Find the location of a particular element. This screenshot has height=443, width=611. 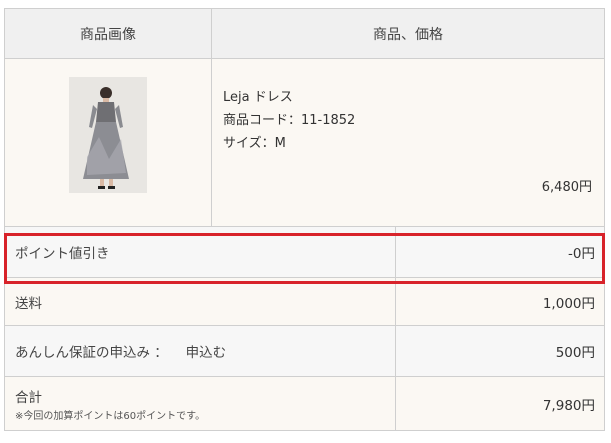

shipping-row: 送料 1,000円 is located at coordinates (304, 302).